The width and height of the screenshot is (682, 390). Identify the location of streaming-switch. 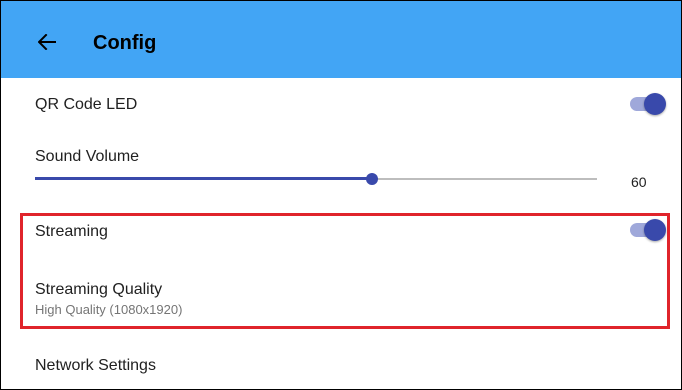
(648, 230).